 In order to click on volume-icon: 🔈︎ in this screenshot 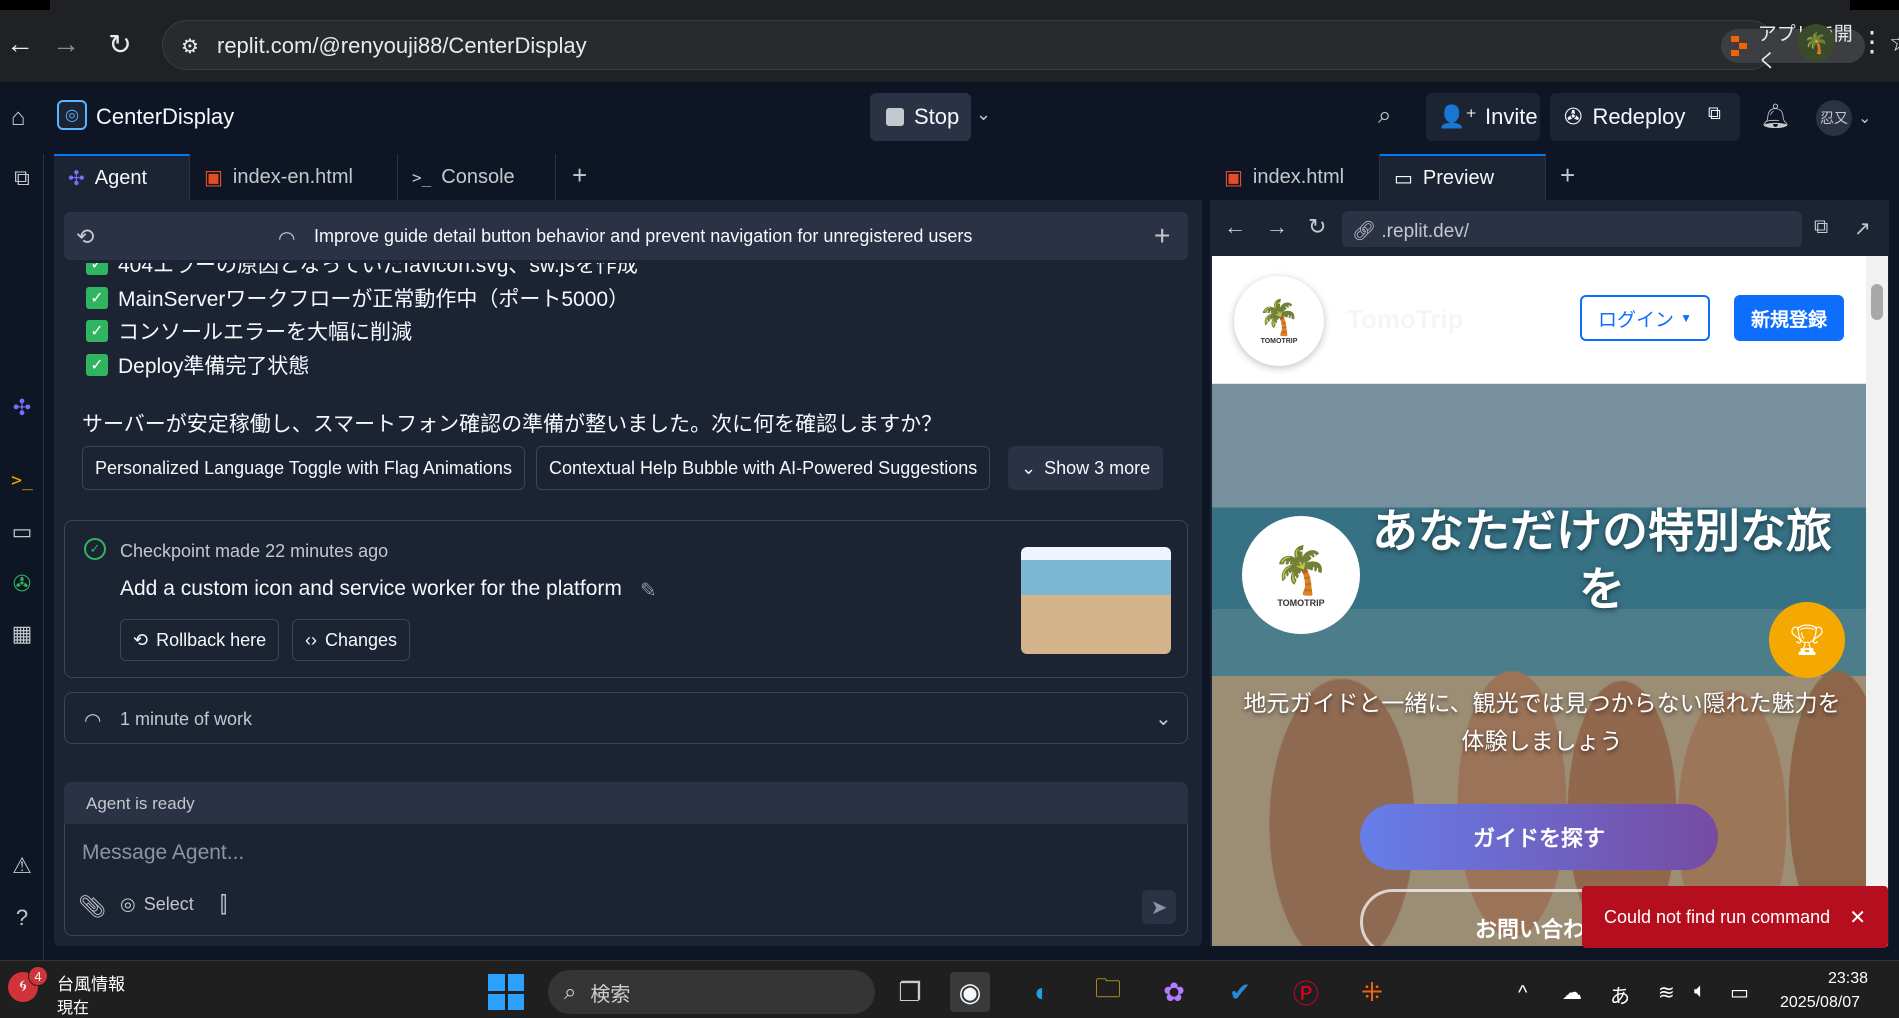, I will do `click(1700, 991)`.